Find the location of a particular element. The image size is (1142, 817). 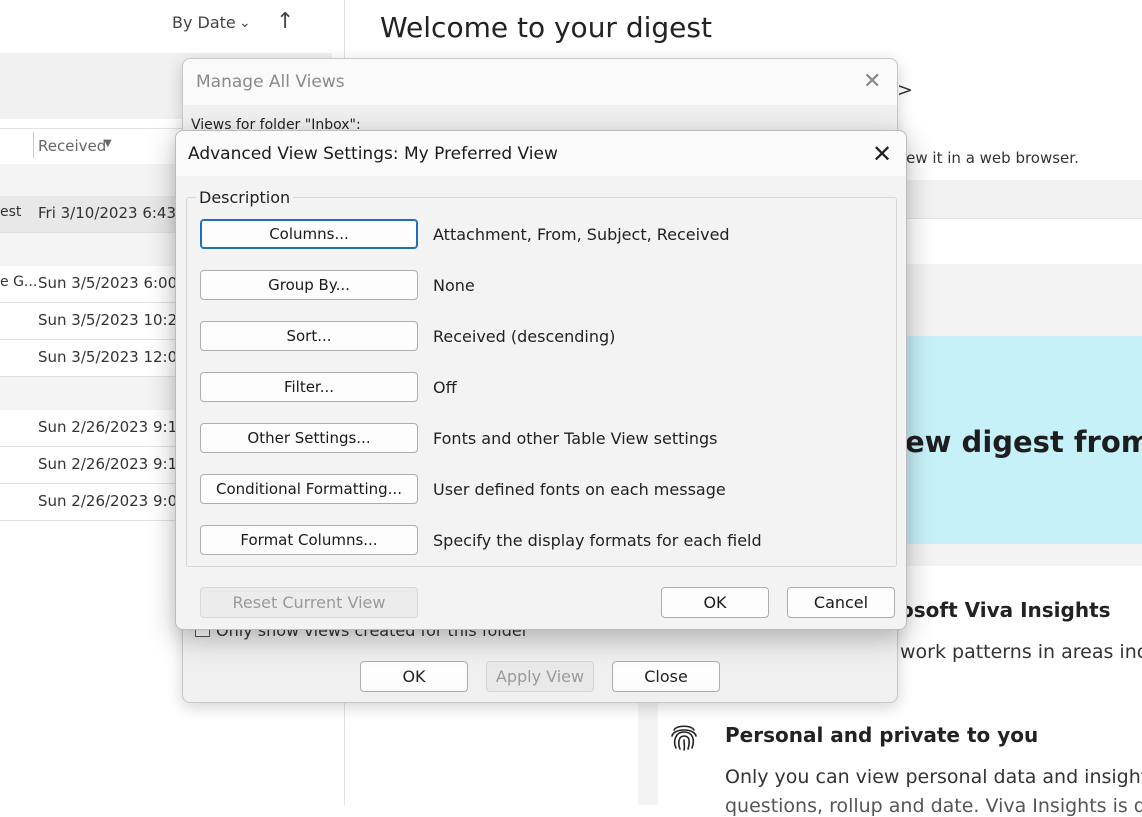

message-date: Sun 3/5/2023 10:27 is located at coordinates (112, 320).